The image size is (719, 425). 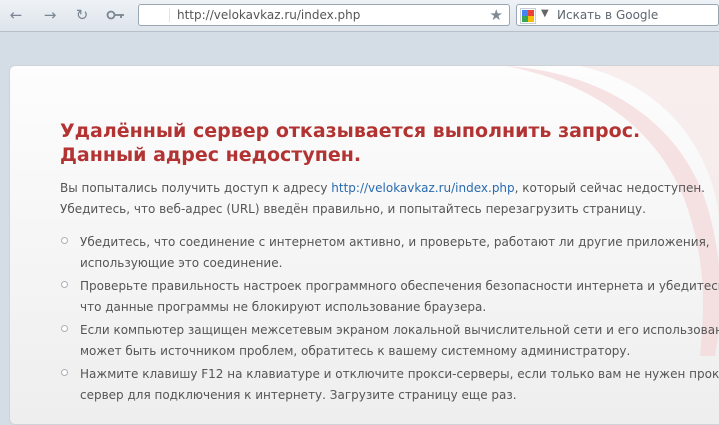 I want to click on key-icon, so click(x=115, y=15).